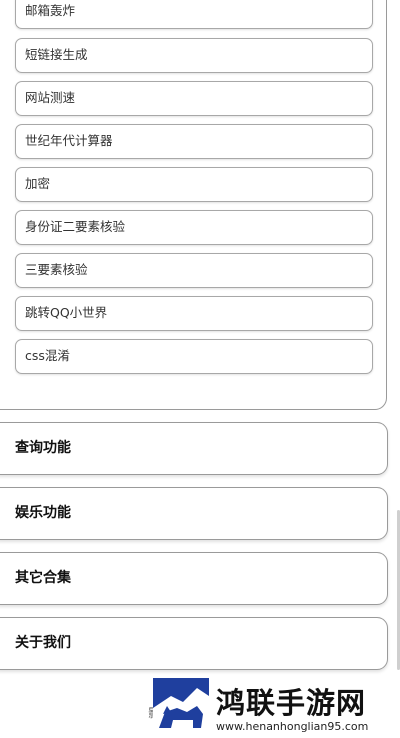 Image resolution: width=400 pixels, height=738 pixels. I want to click on section-entertainment: 娱乐功能, so click(194, 513).